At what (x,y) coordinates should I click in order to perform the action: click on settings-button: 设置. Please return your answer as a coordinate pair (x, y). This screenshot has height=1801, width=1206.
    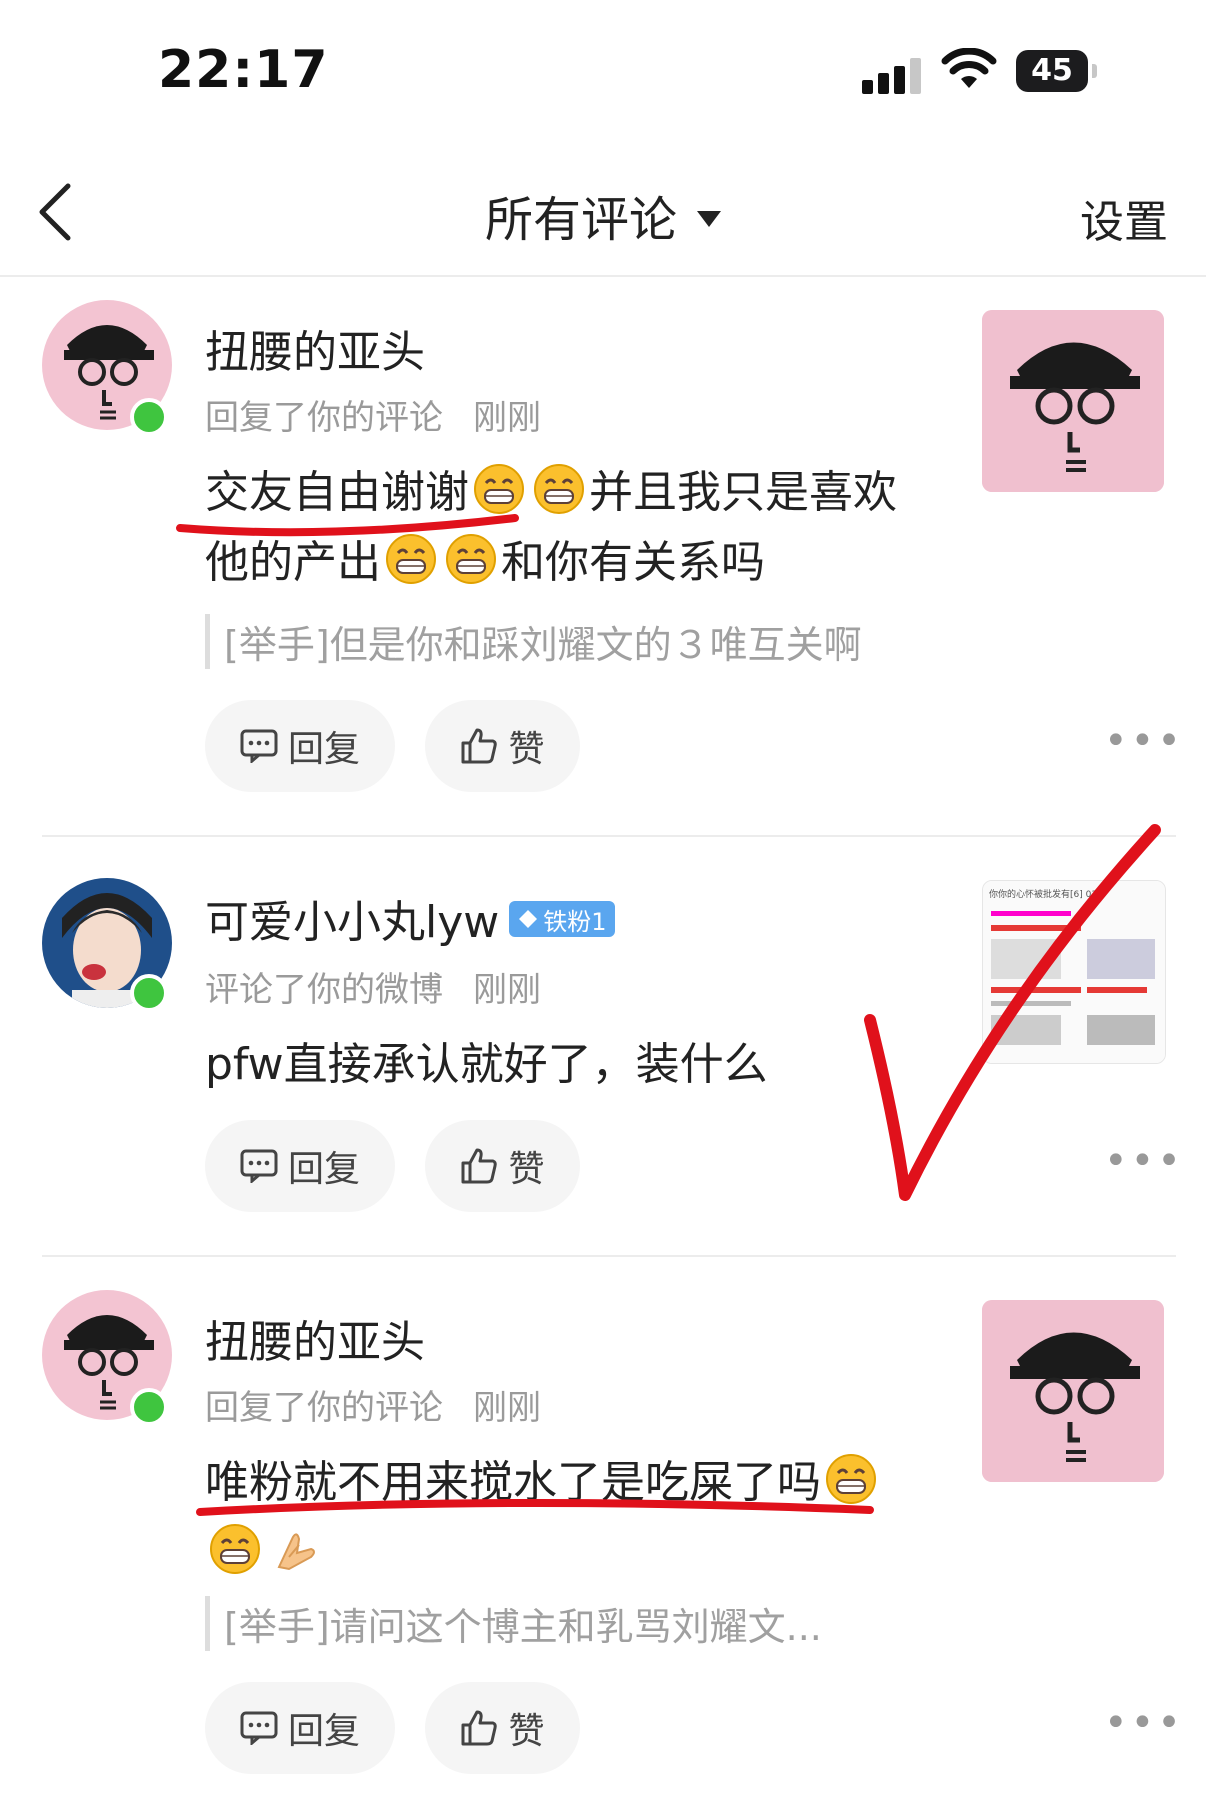
    Looking at the image, I should click on (1124, 218).